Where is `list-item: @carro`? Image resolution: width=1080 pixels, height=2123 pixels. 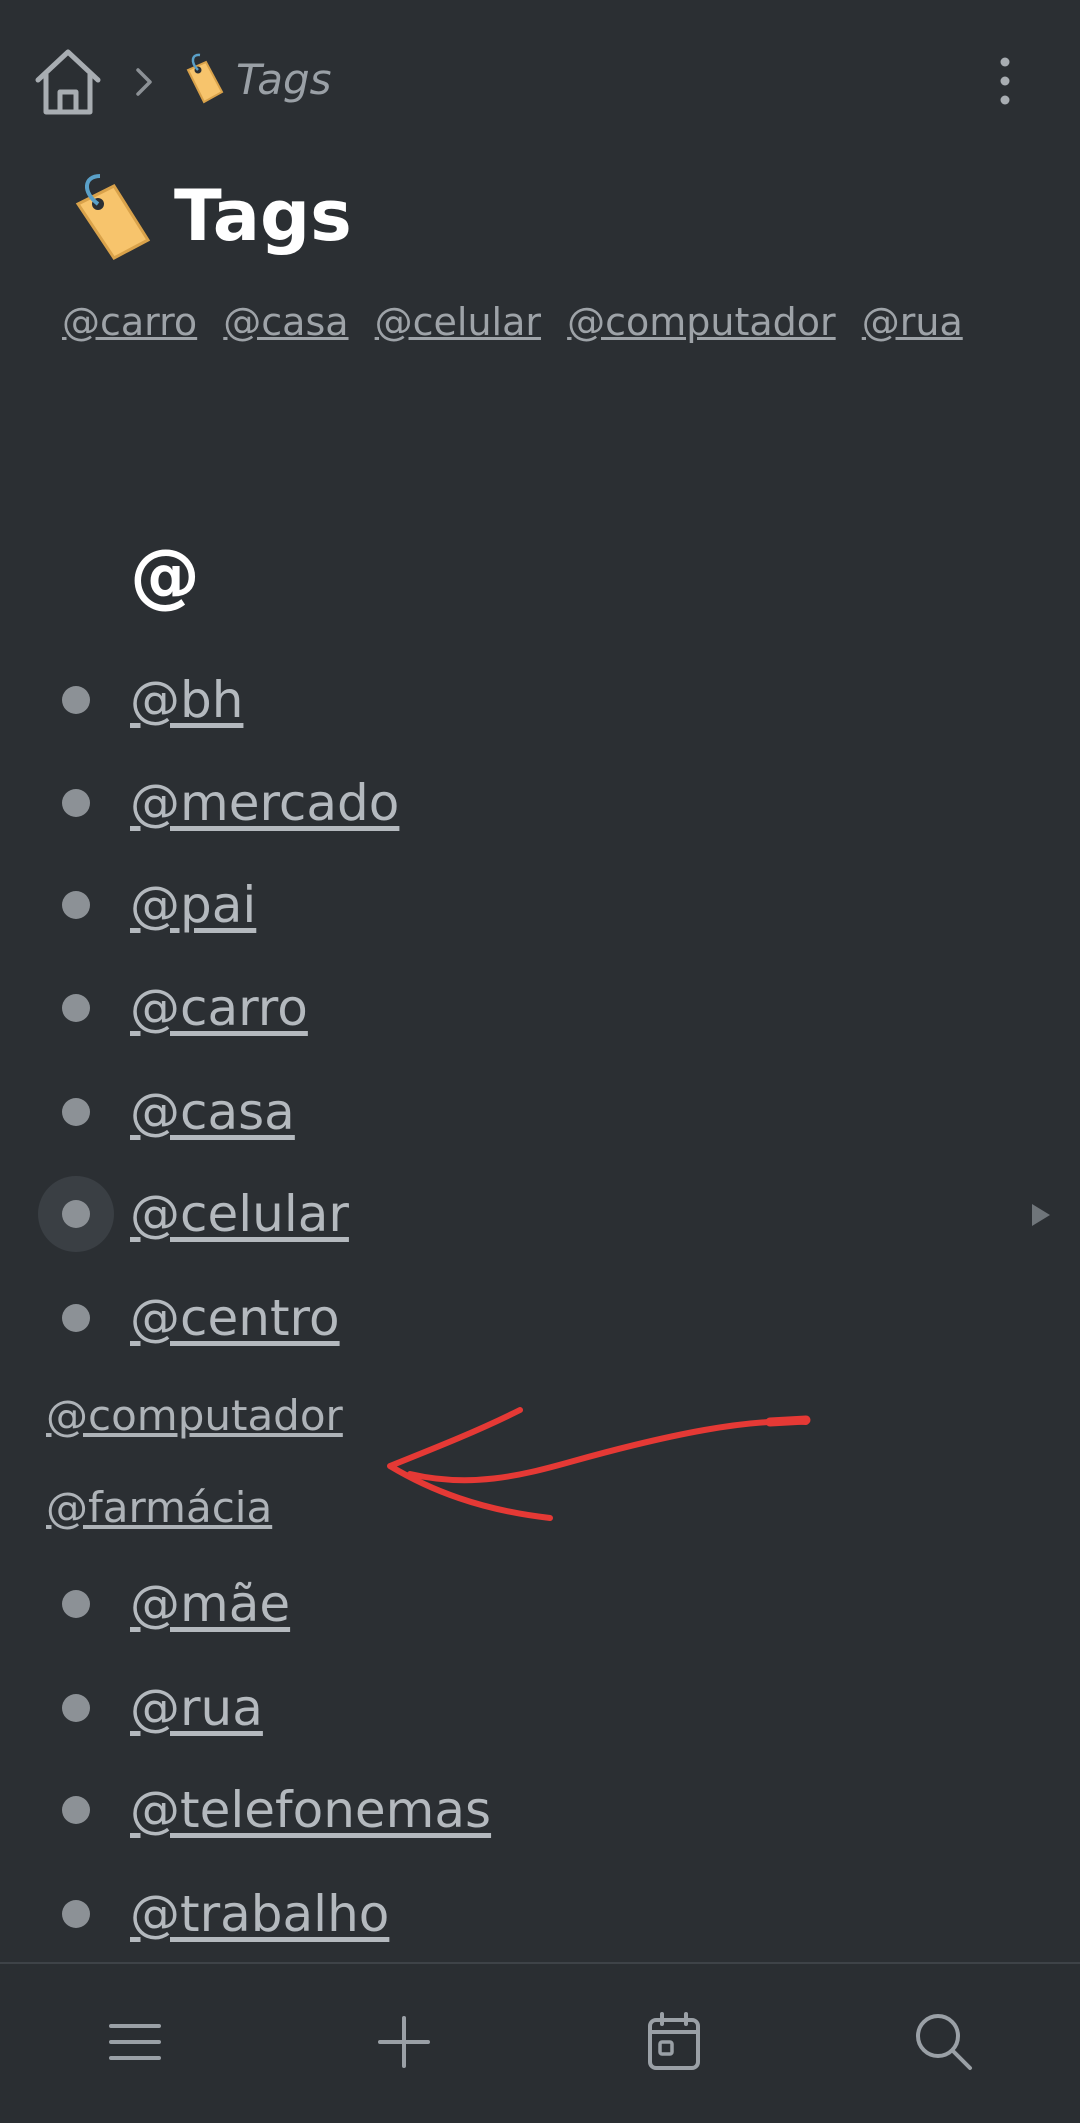 list-item: @carro is located at coordinates (540, 1008).